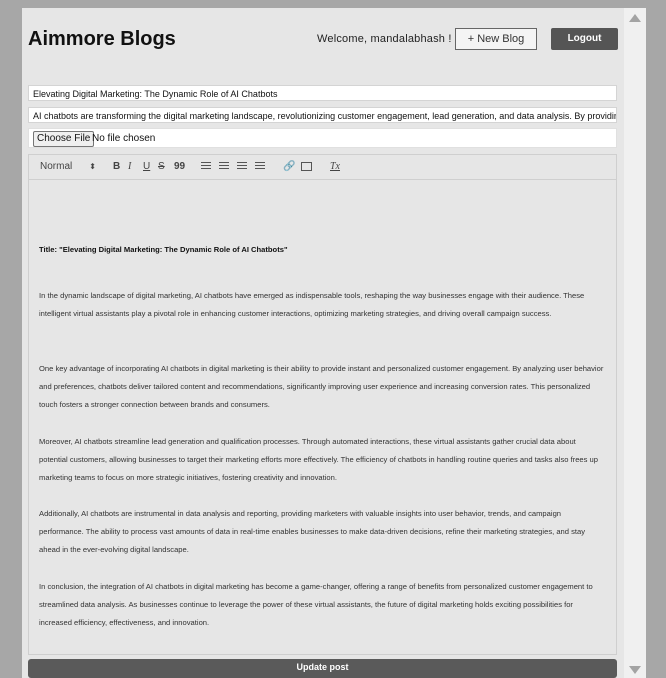 The image size is (666, 678). I want to click on strikethrough-button: S, so click(161, 167).